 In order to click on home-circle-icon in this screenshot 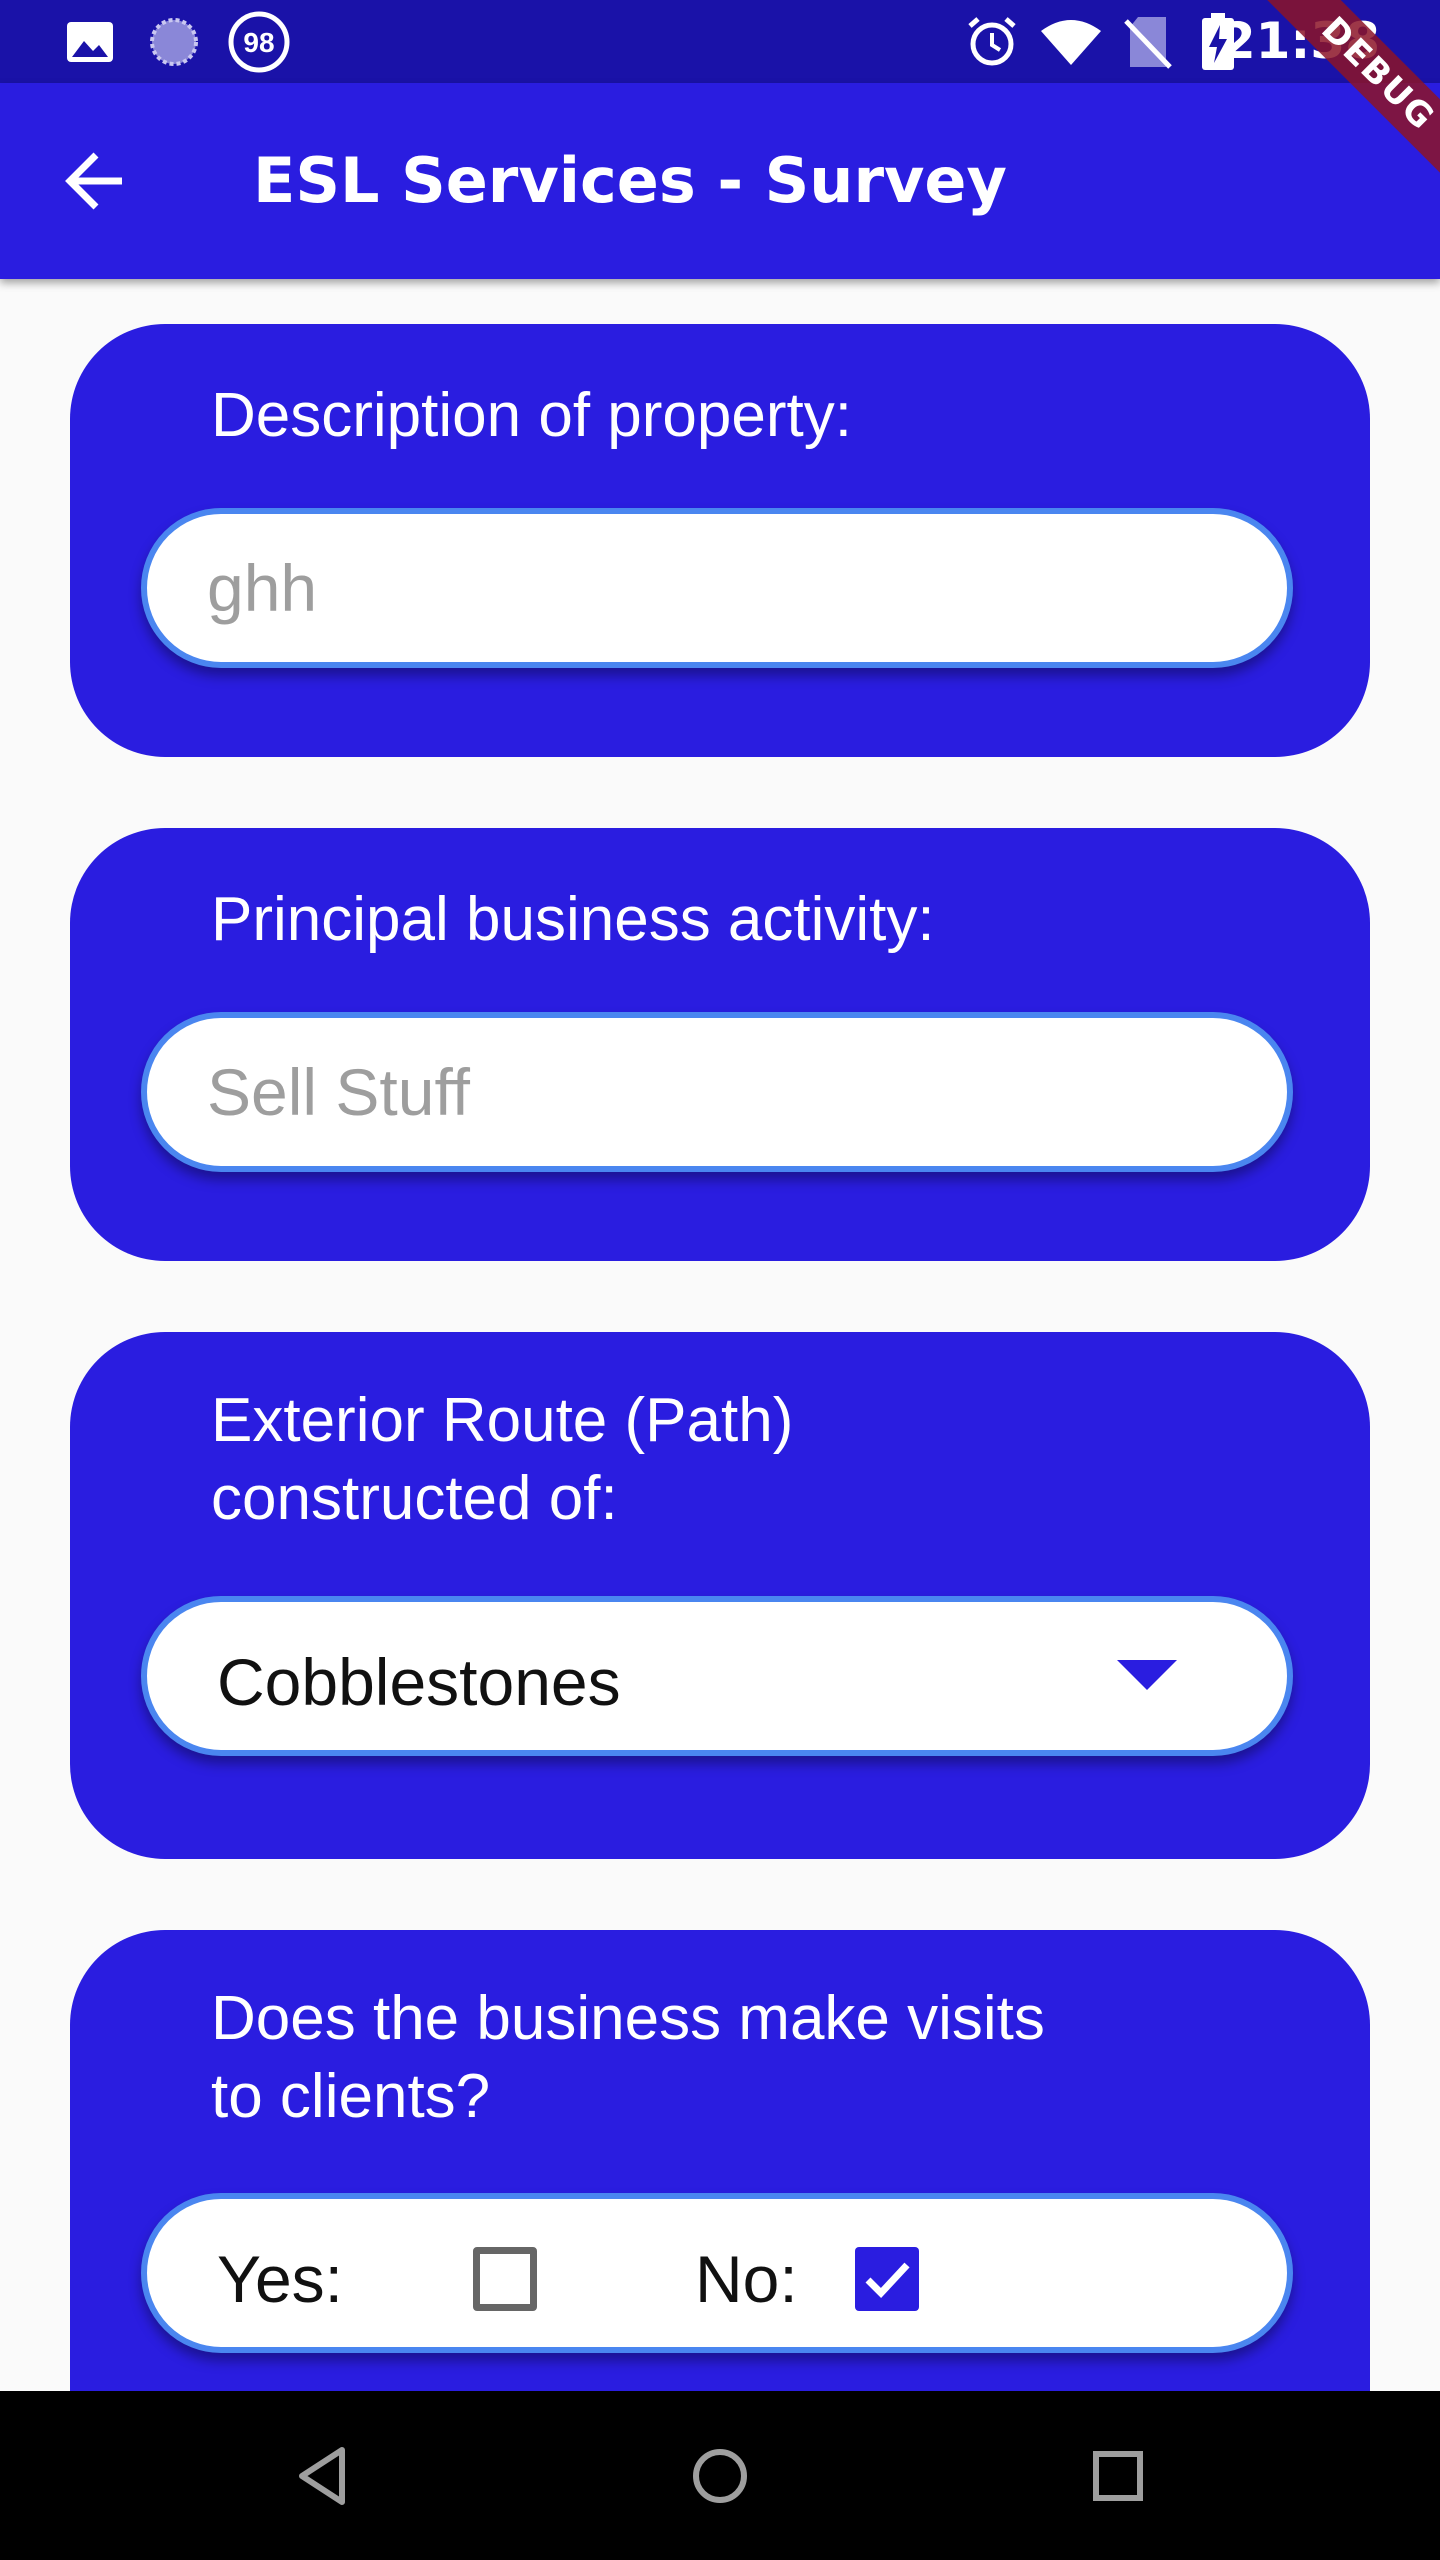, I will do `click(720, 2475)`.